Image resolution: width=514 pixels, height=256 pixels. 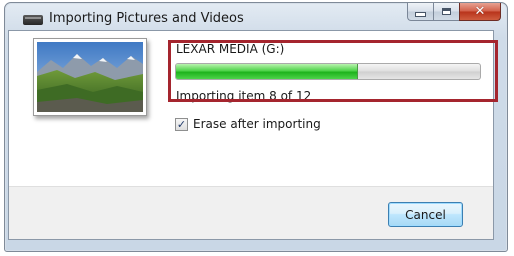 What do you see at coordinates (33, 20) in the screenshot?
I see `camera-import-icon` at bounding box center [33, 20].